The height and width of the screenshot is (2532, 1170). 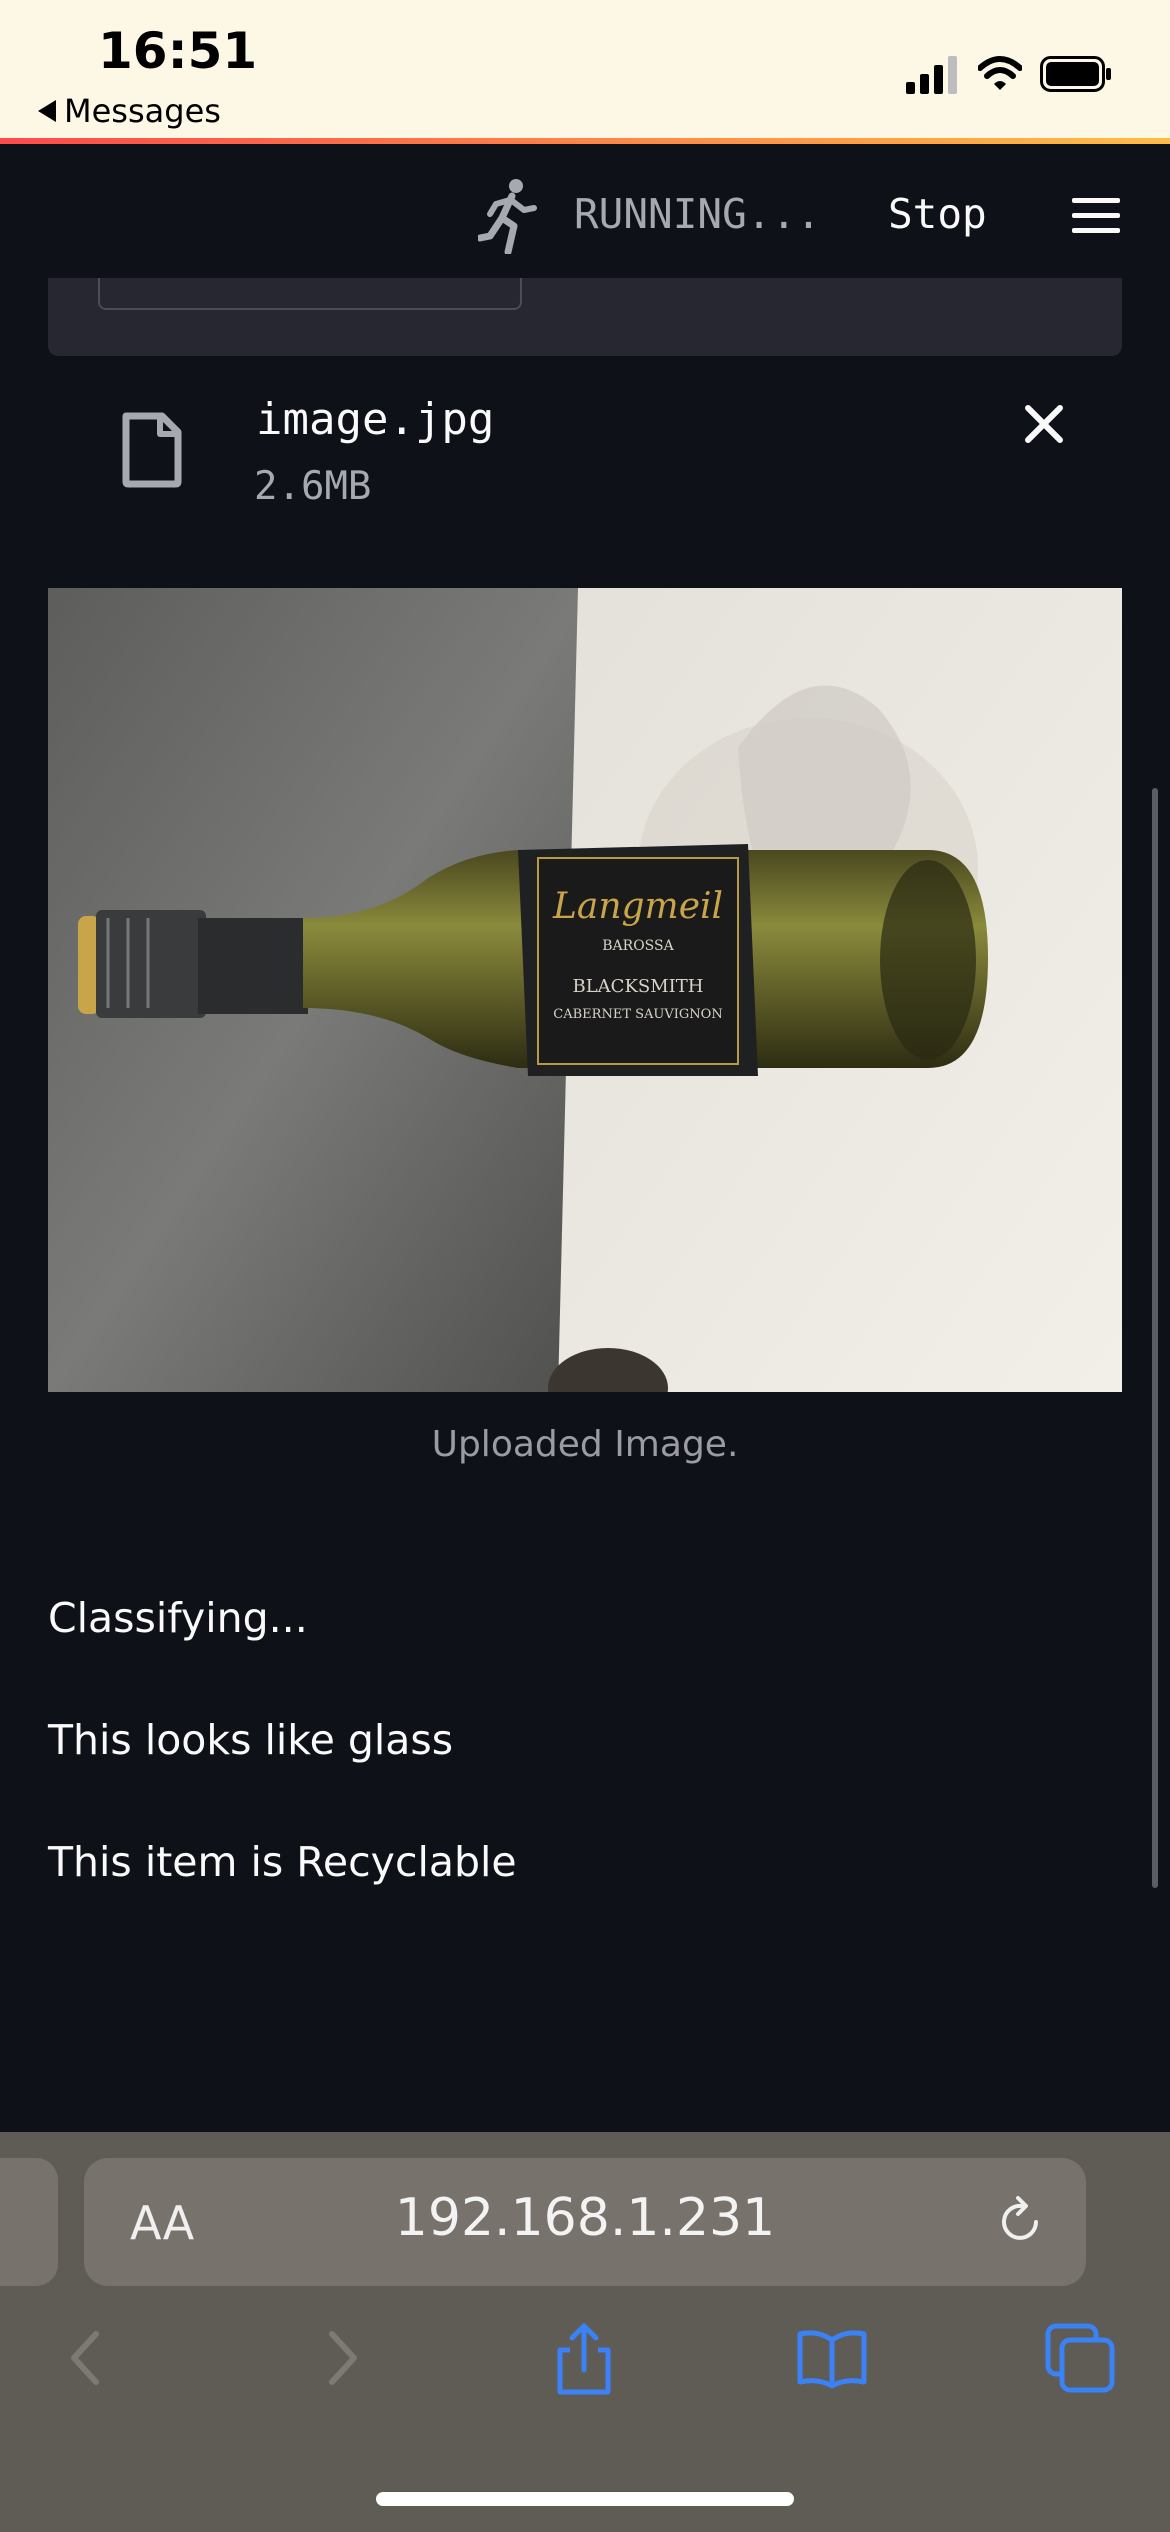 I want to click on back-icon, so click(x=88, y=2358).